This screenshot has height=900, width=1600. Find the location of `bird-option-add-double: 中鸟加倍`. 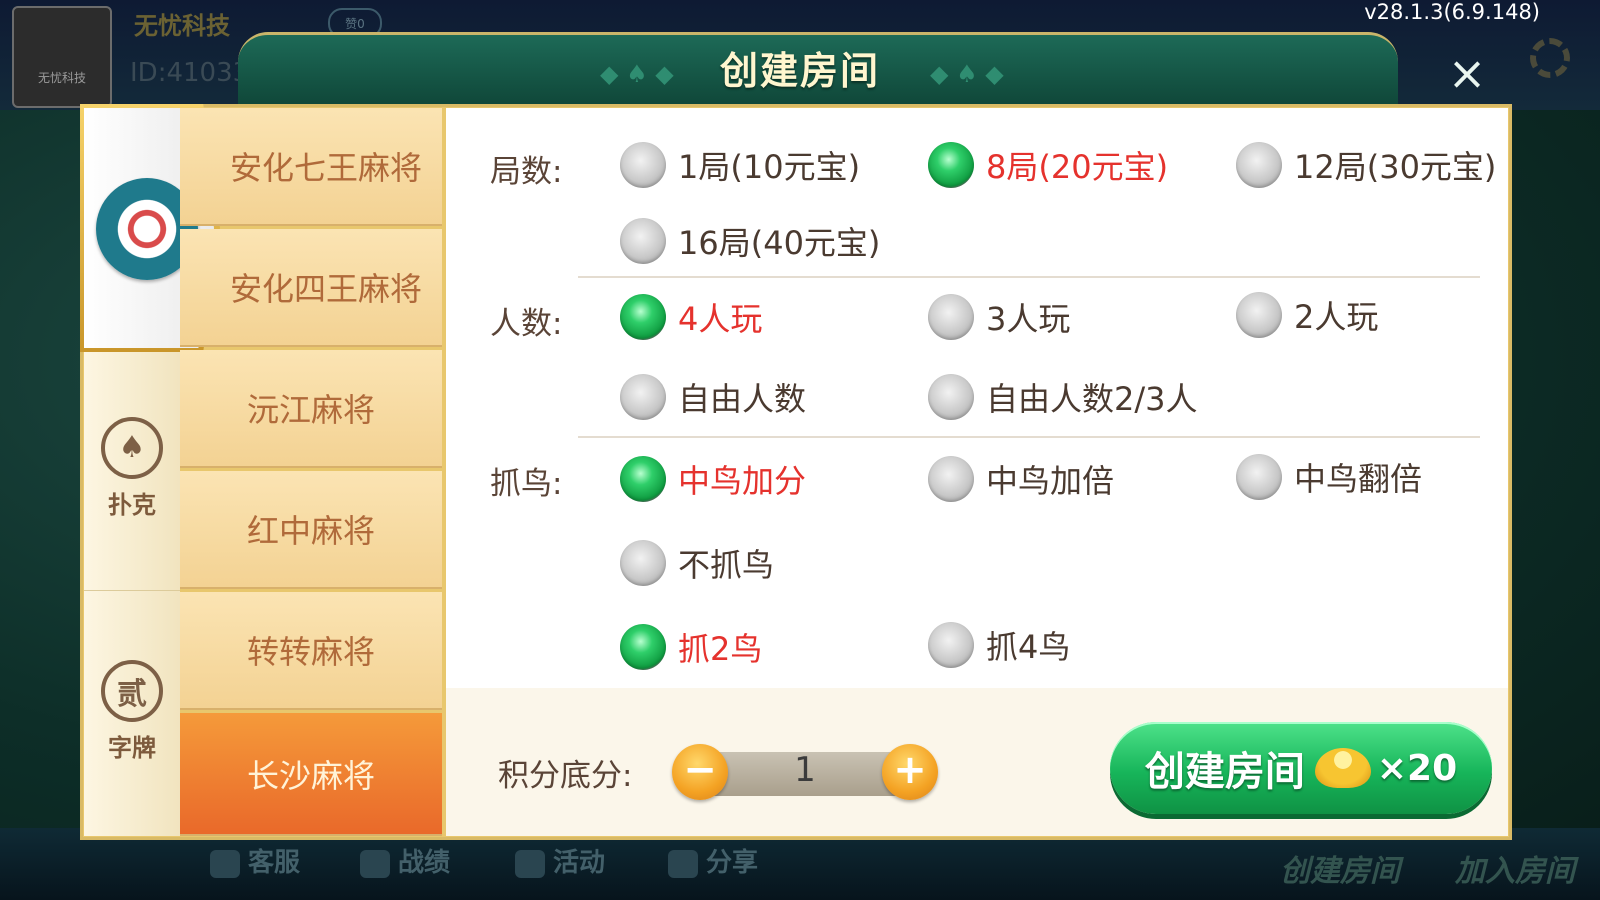

bird-option-add-double: 中鸟加倍 is located at coordinates (1021, 479).